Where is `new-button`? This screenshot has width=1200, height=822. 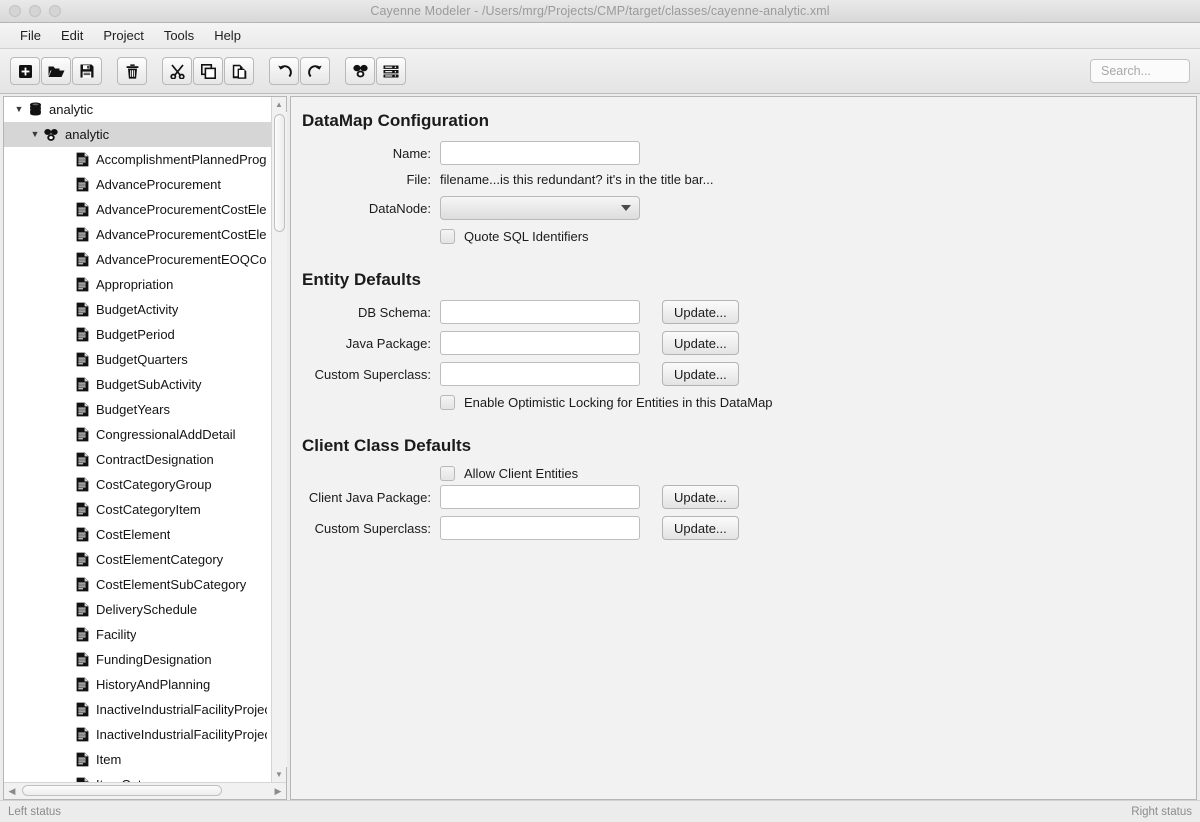 new-button is located at coordinates (25, 71).